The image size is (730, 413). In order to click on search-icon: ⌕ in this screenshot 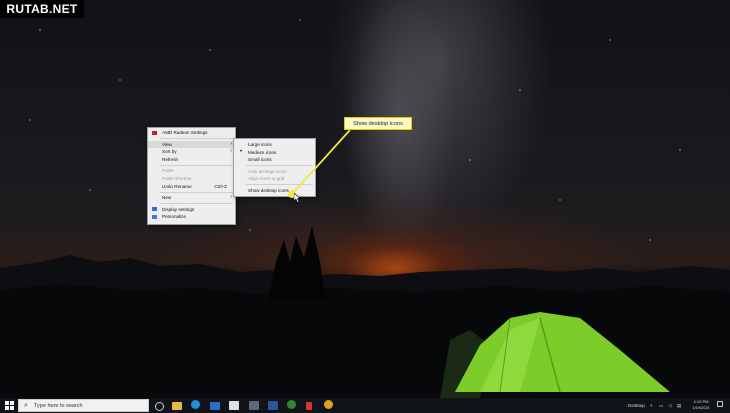, I will do `click(26, 405)`.